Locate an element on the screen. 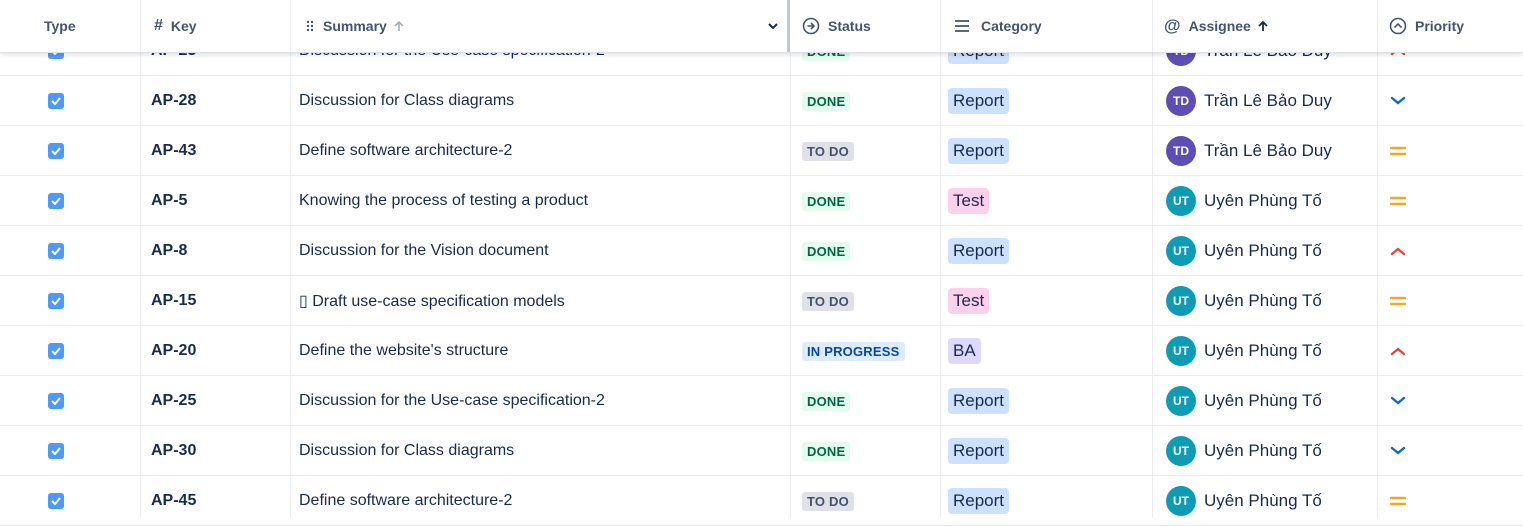 The width and height of the screenshot is (1523, 526). summary-cell: Knowing the process of testing a product is located at coordinates (544, 201).